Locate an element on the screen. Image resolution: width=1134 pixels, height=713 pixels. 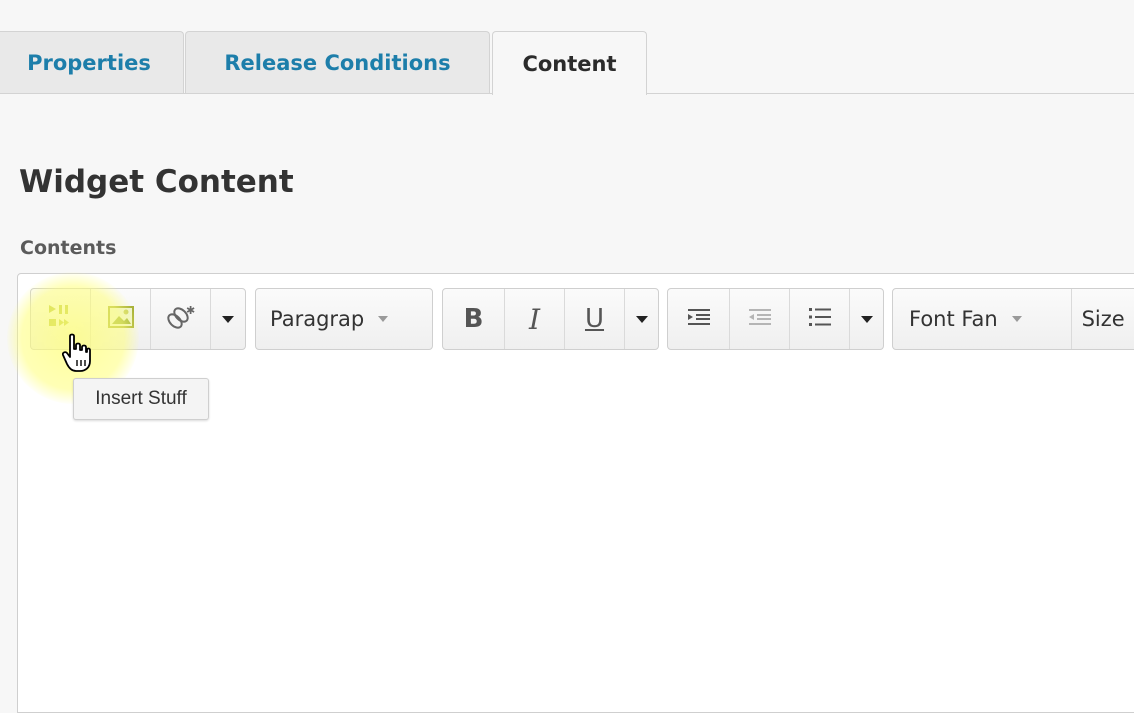
italic-icon: I is located at coordinates (534, 319).